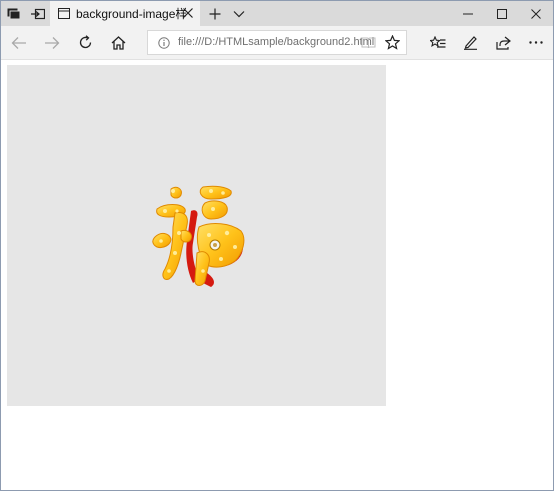  What do you see at coordinates (14, 13) in the screenshot?
I see `tab-preview-icon` at bounding box center [14, 13].